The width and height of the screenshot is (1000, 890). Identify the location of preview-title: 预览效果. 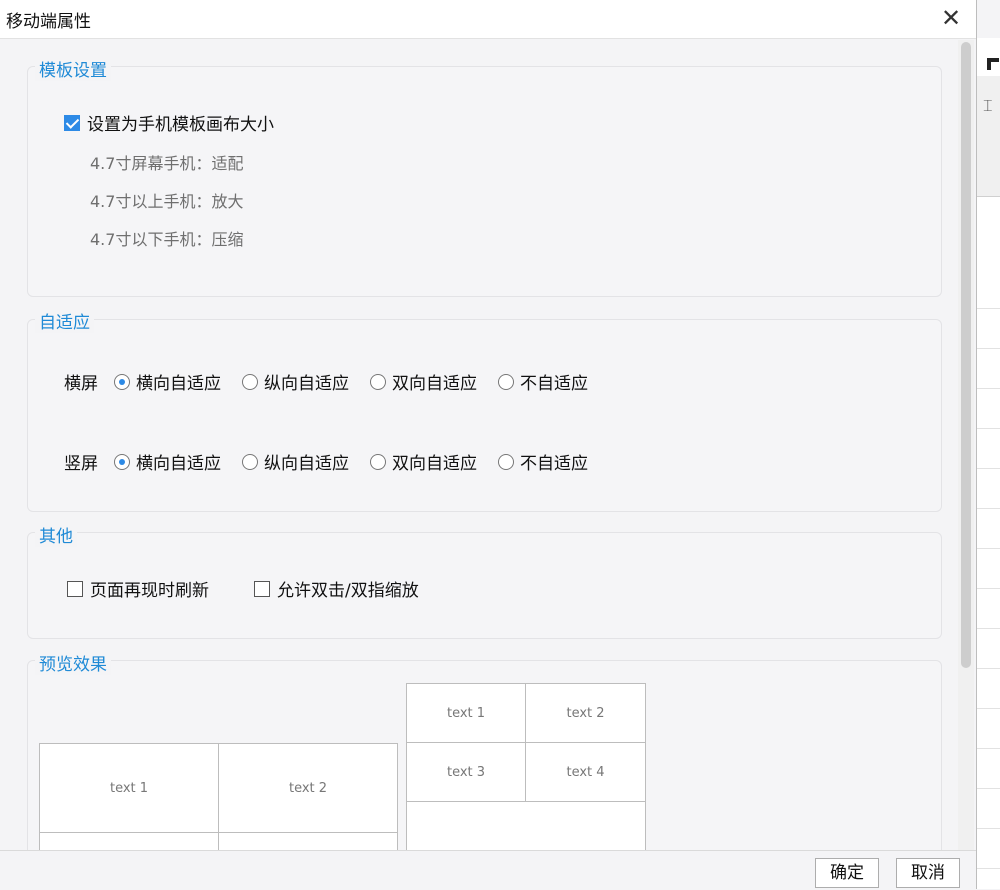
(73, 662).